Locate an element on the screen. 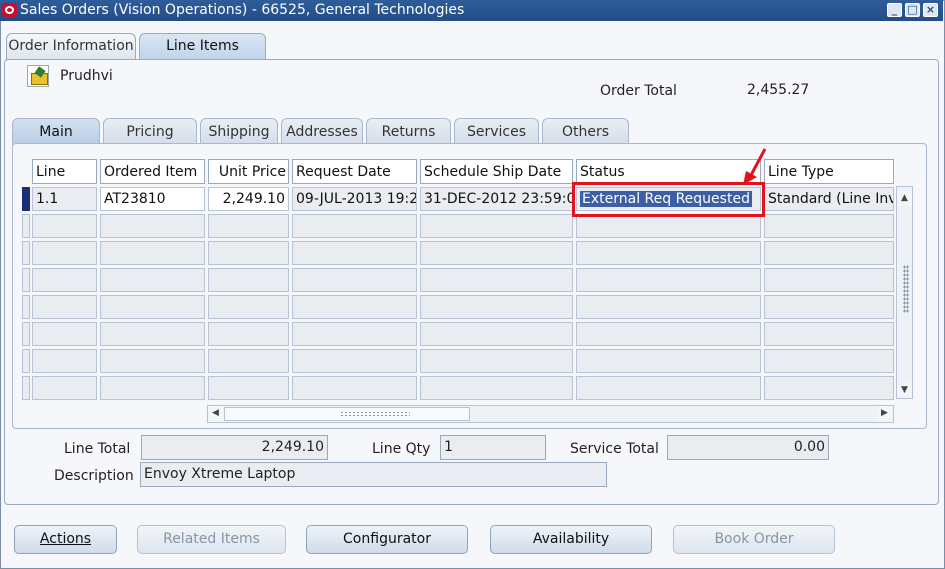 The width and height of the screenshot is (945, 569). availability-button: Availability is located at coordinates (571, 539).